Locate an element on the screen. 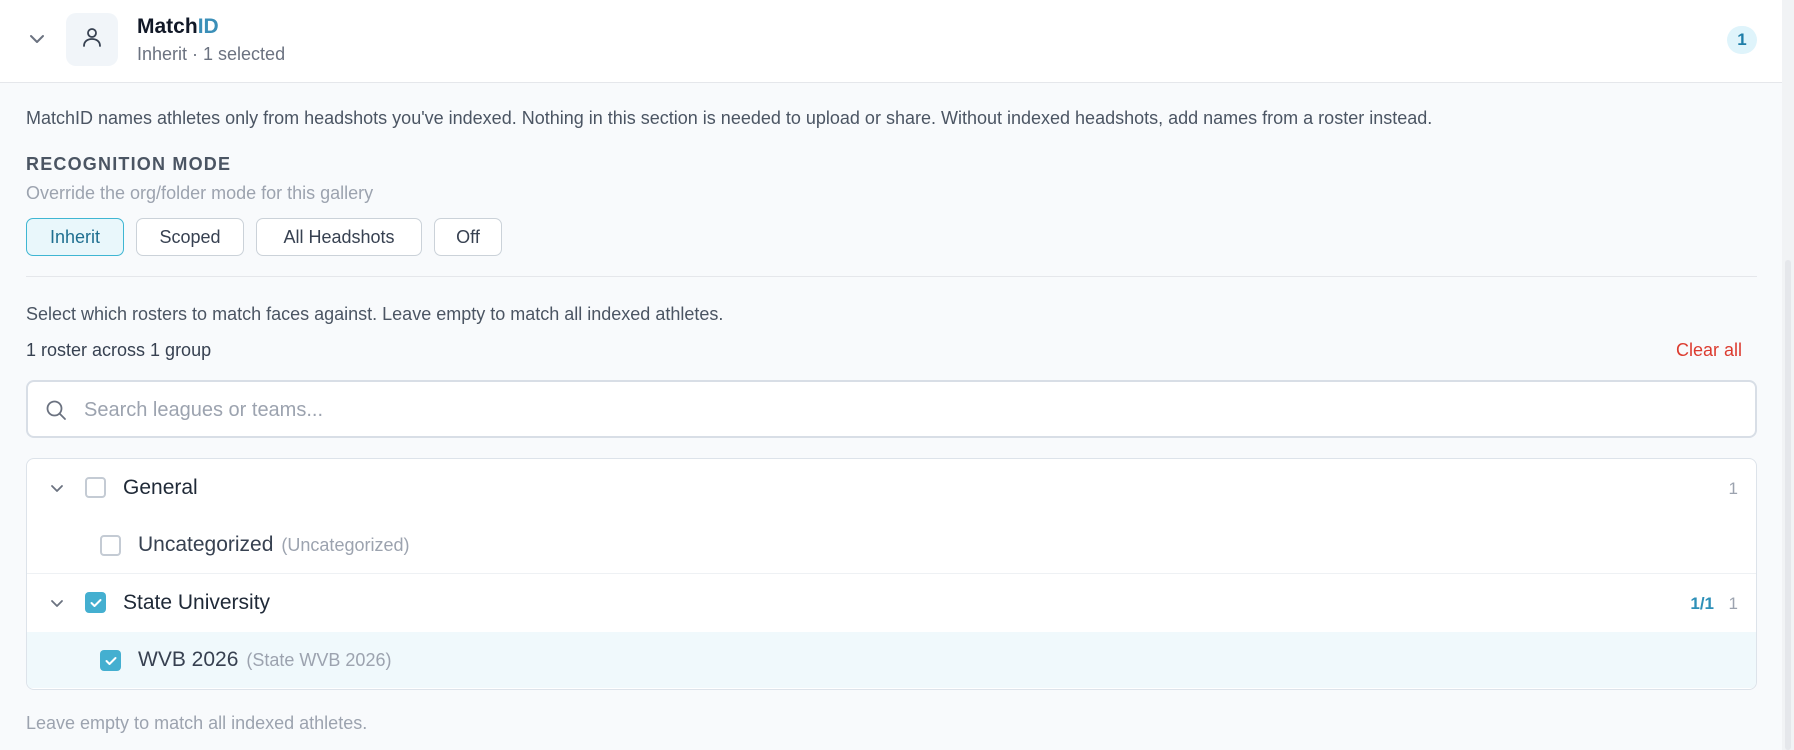  scrollbar is located at coordinates (1788, 375).